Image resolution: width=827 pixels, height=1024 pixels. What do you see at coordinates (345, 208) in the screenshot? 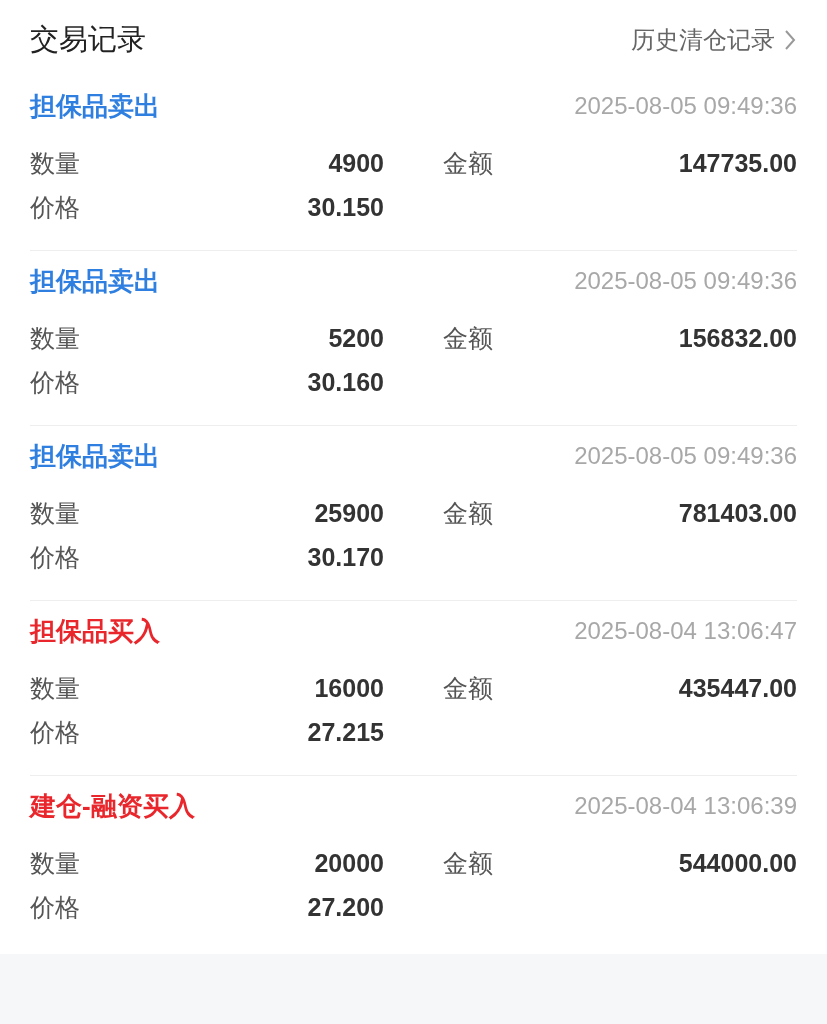
I see `field-value: 30.150` at bounding box center [345, 208].